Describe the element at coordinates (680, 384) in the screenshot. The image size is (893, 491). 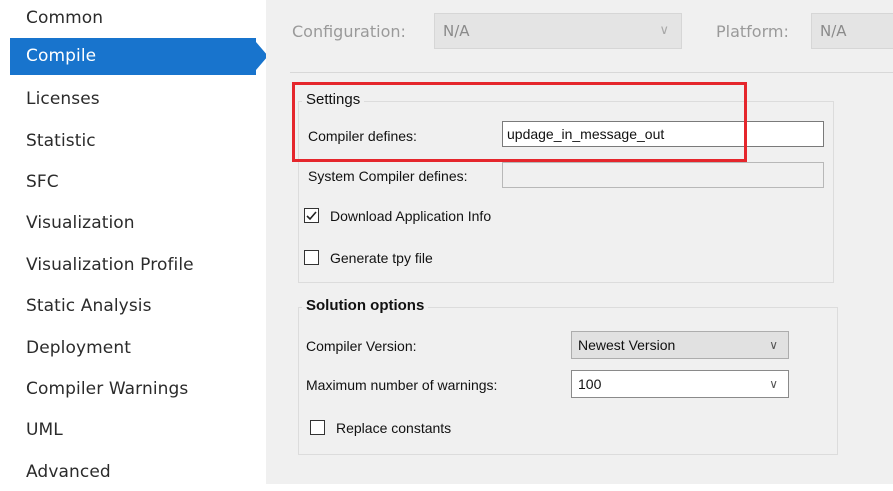
I see `max-warnings-combobox: 100 ∨` at that location.